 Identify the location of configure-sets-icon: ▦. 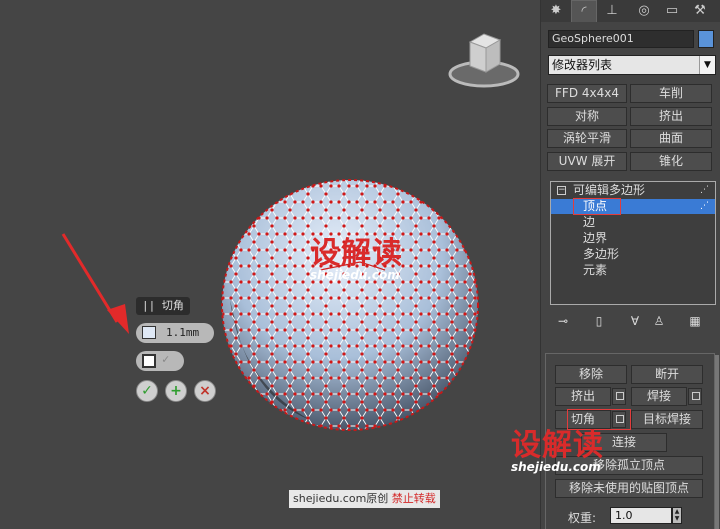
(695, 321).